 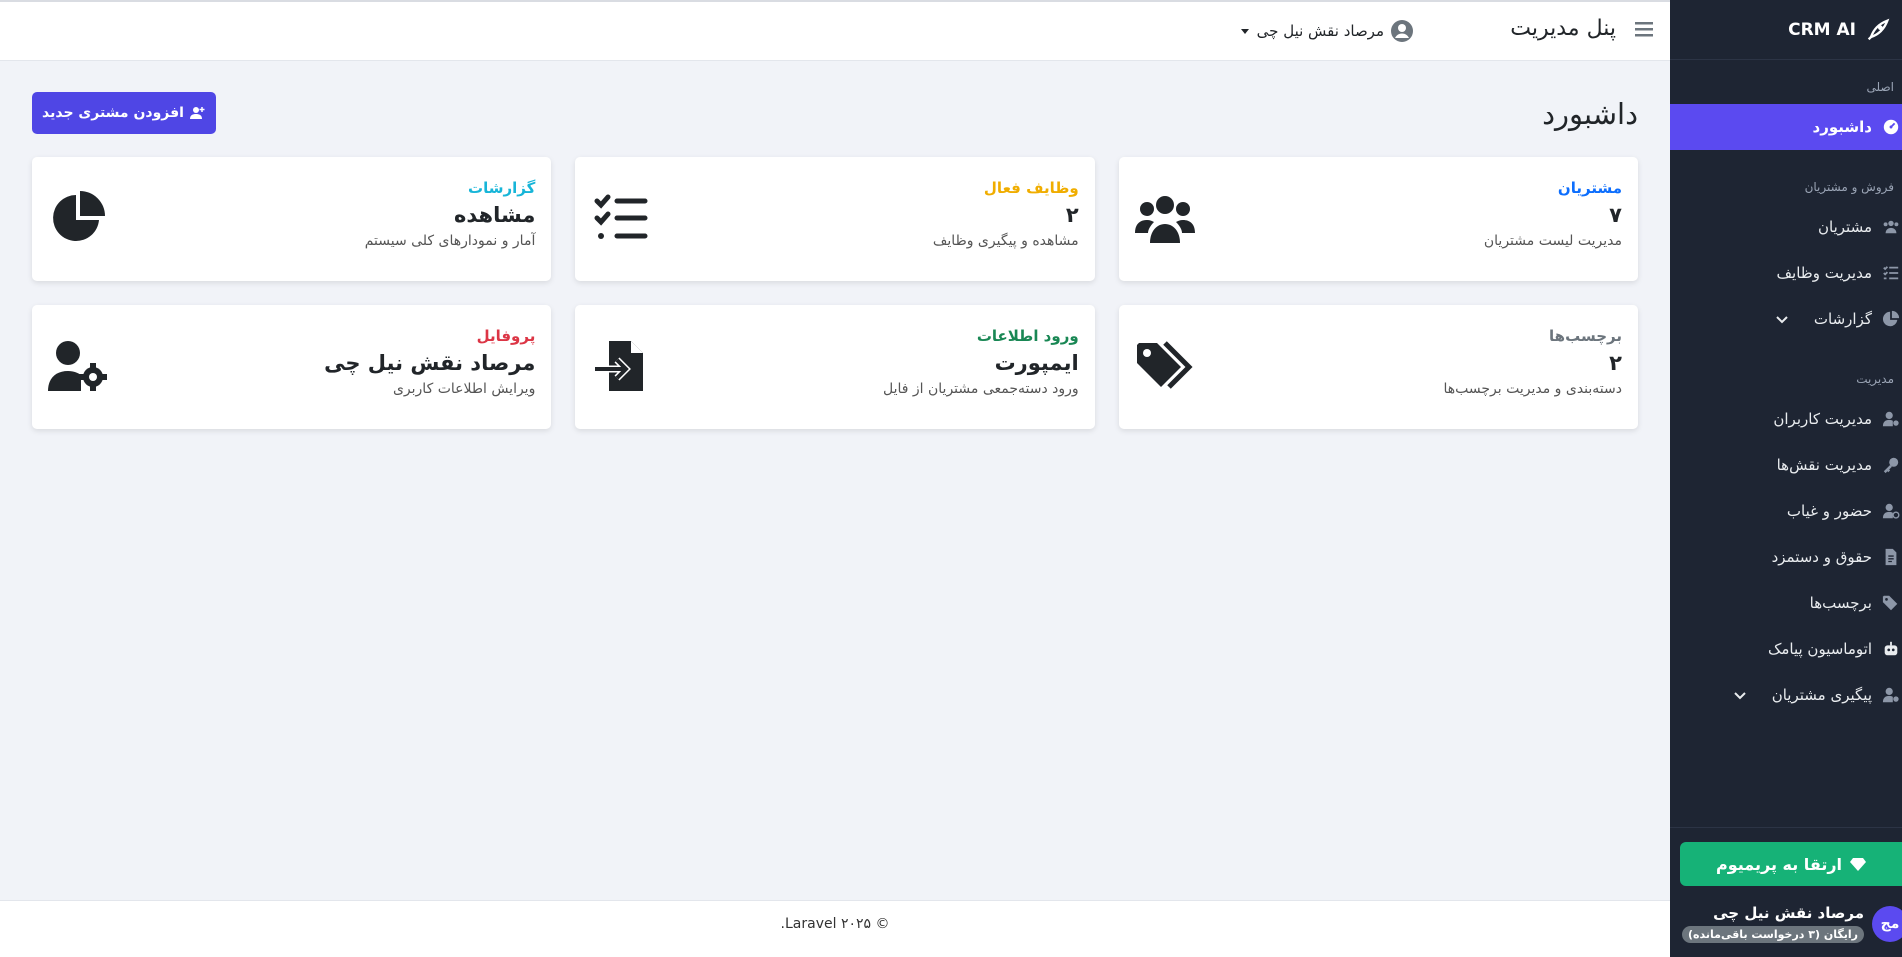 What do you see at coordinates (1552, 241) in the screenshot?
I see `card-desc: مدیریت لیست مشتریان` at bounding box center [1552, 241].